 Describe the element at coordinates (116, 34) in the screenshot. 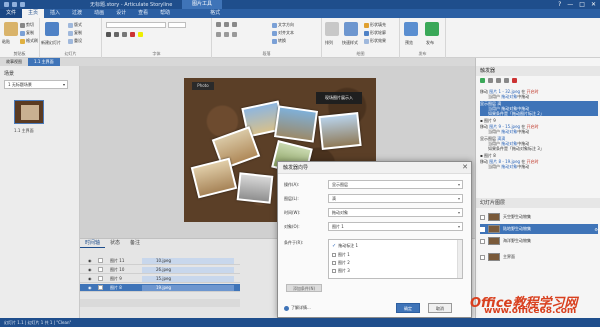

I see `italic-icon` at that location.